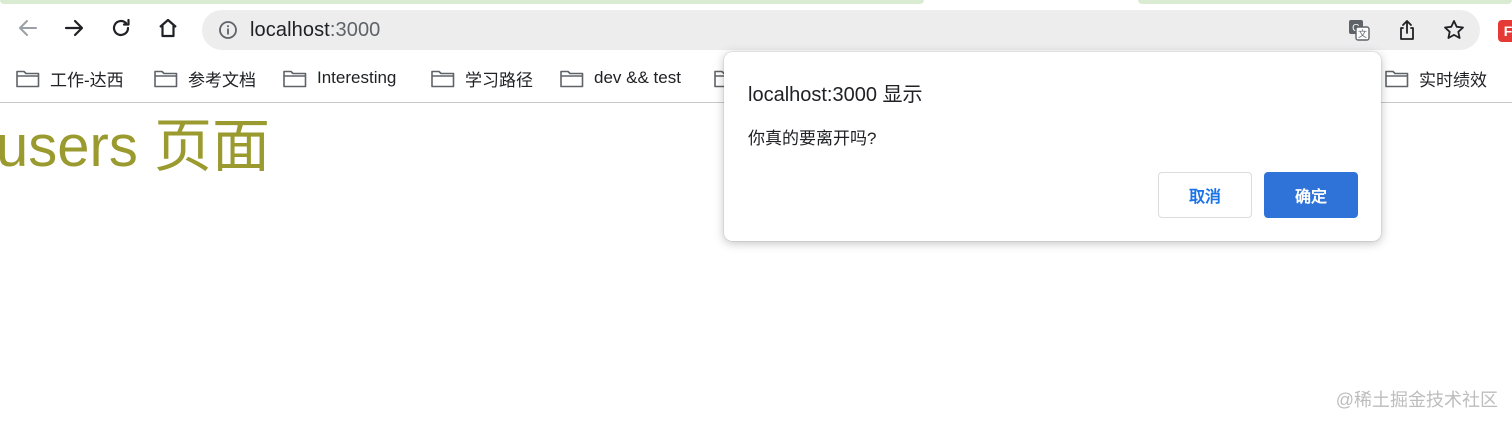  What do you see at coordinates (222, 80) in the screenshot?
I see `bookmark-label: 参考文档` at bounding box center [222, 80].